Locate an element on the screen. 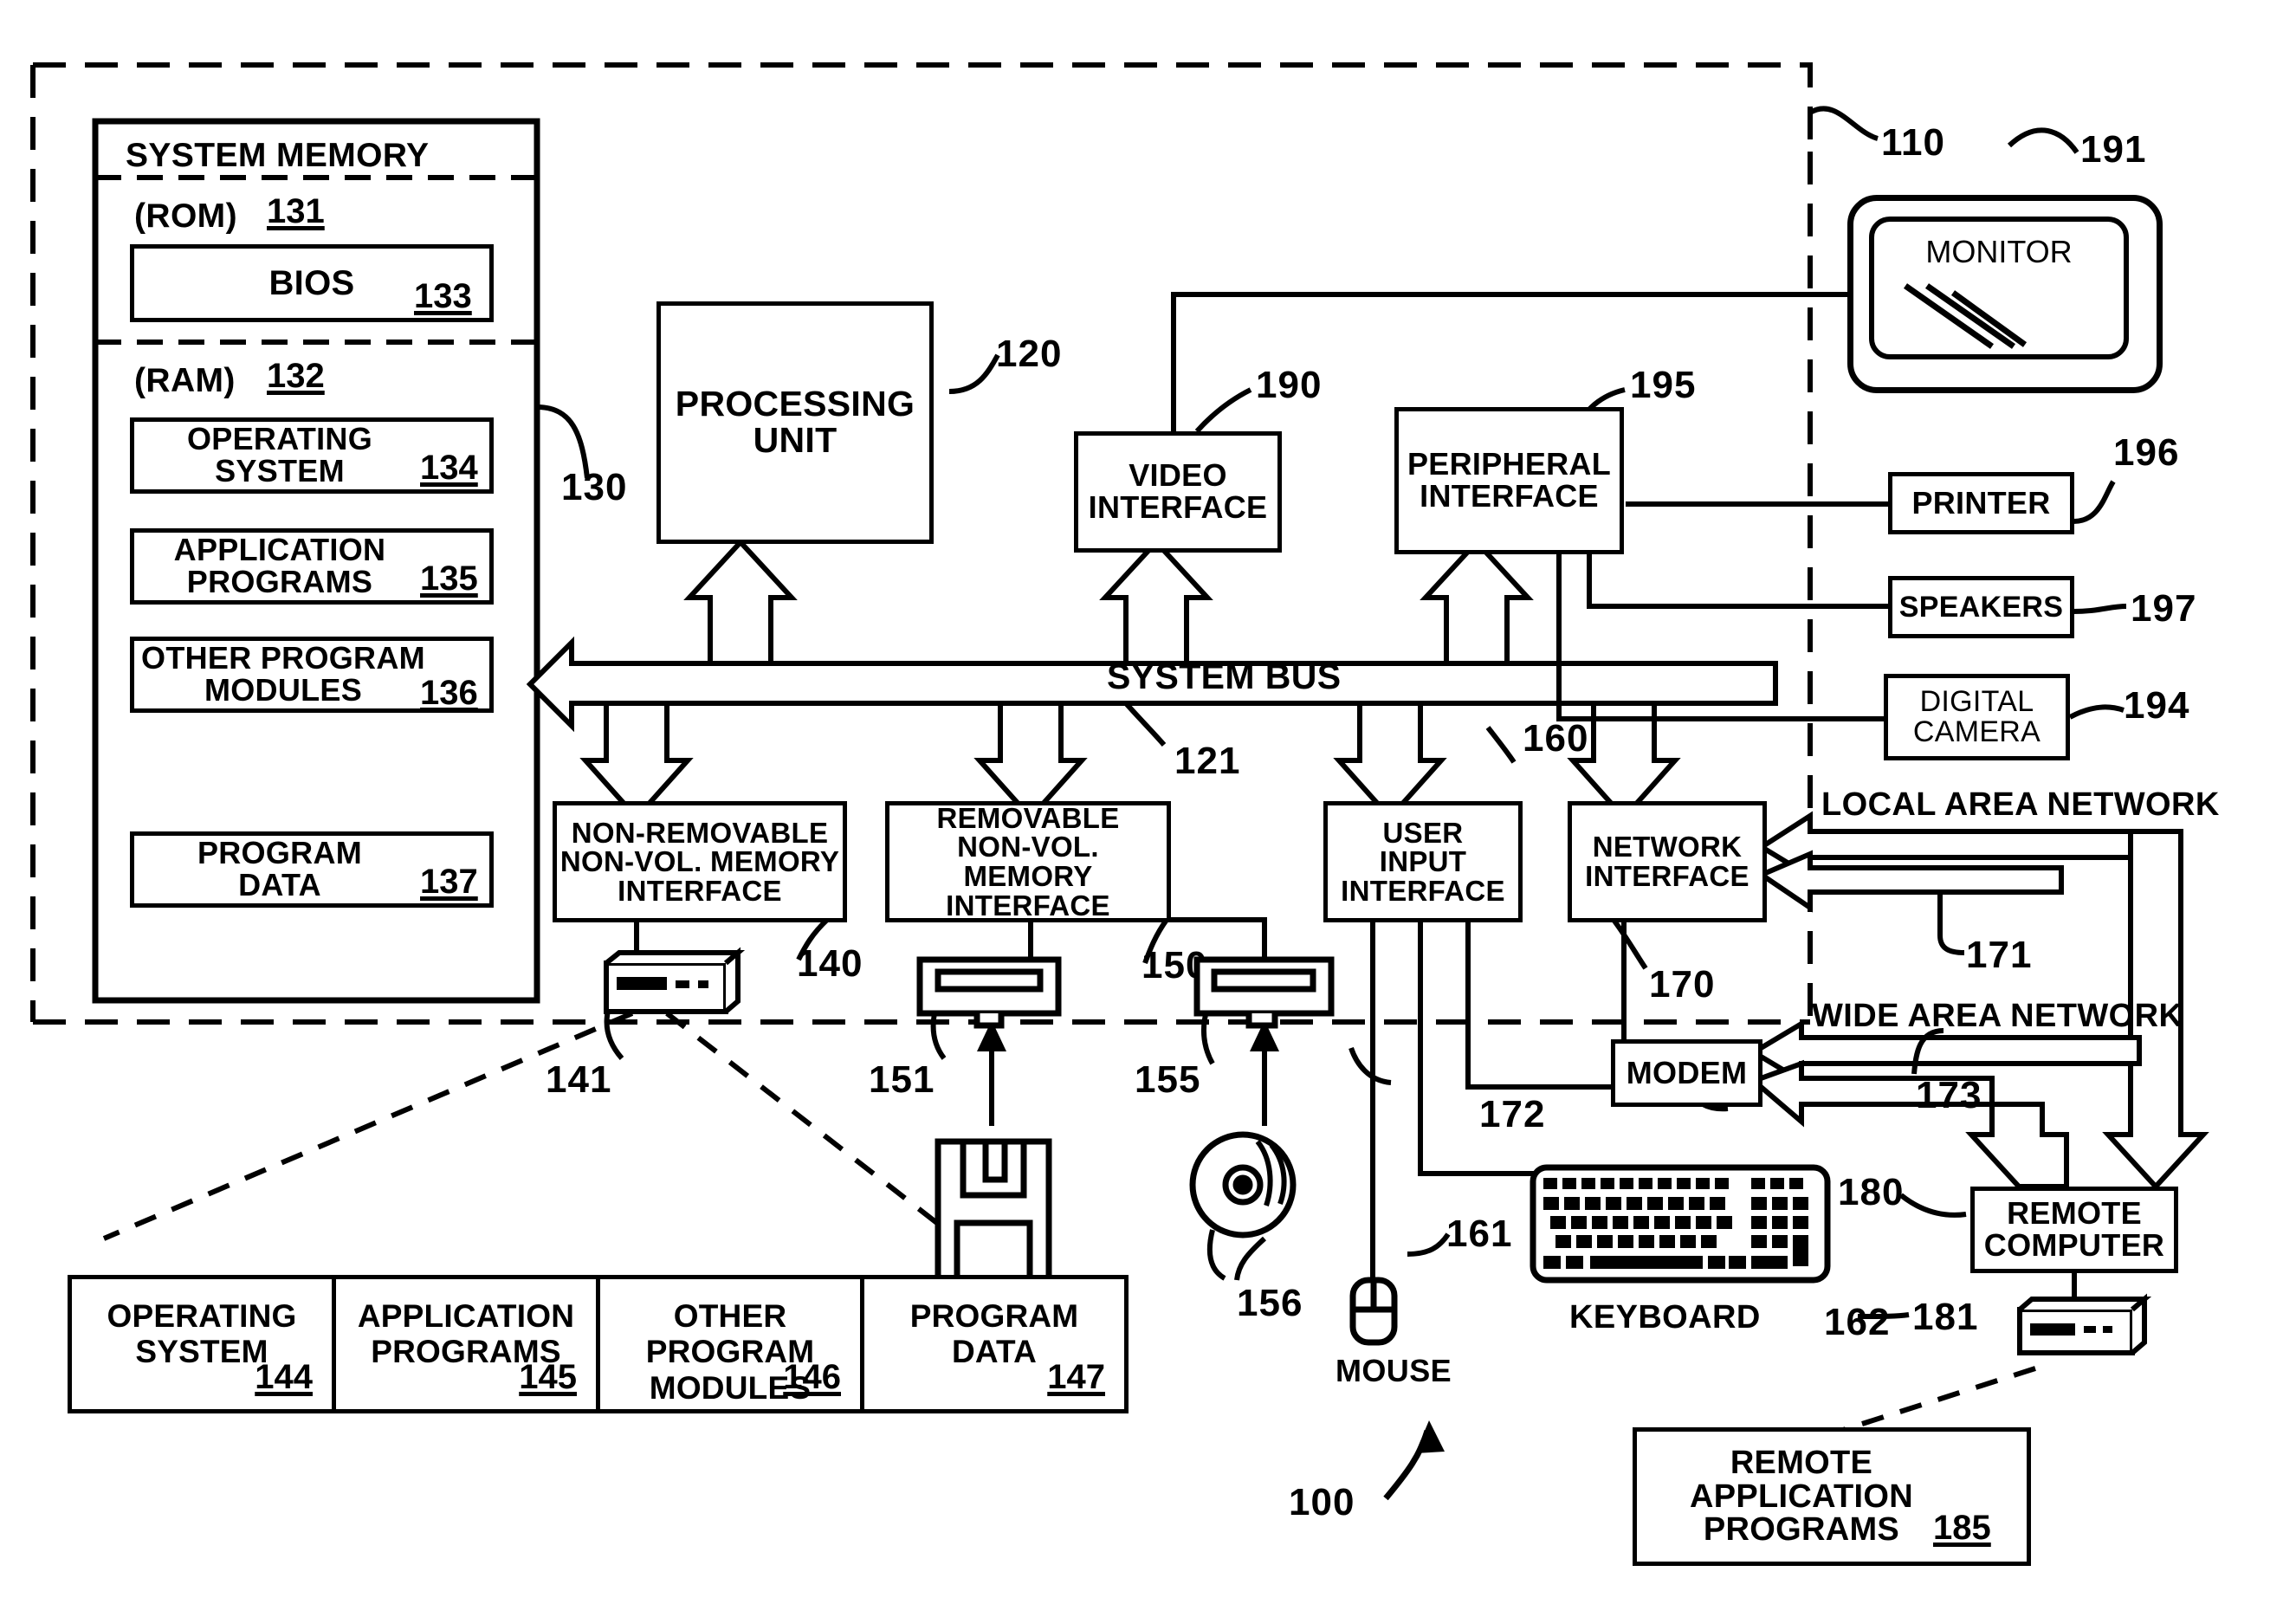 The image size is (2296, 1604). table-cell-application-programs: APPLICATION PROGRAMS 145 is located at coordinates (468, 1344).